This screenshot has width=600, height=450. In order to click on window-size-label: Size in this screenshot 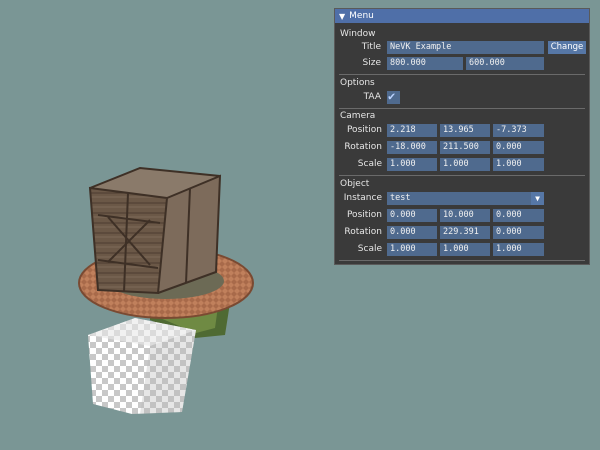, I will do `click(371, 63)`.